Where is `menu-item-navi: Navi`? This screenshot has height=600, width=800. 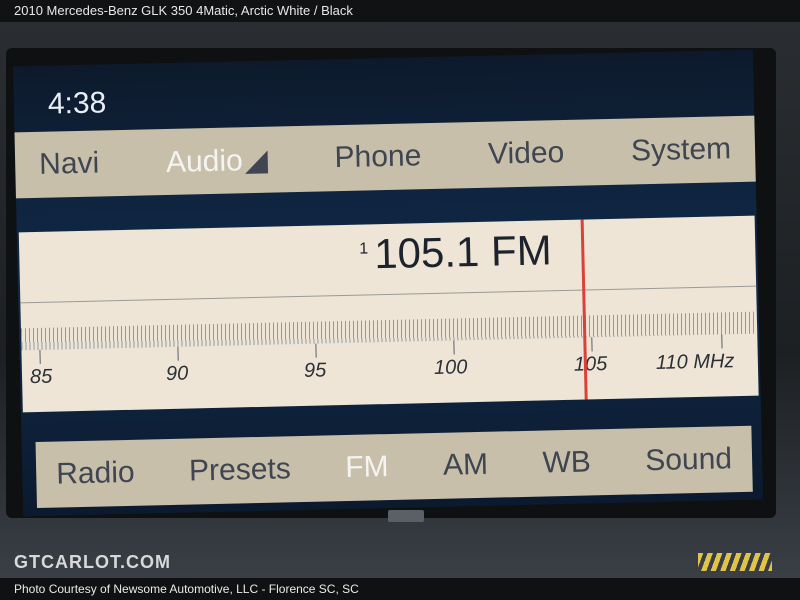
menu-item-navi: Navi is located at coordinates (69, 164).